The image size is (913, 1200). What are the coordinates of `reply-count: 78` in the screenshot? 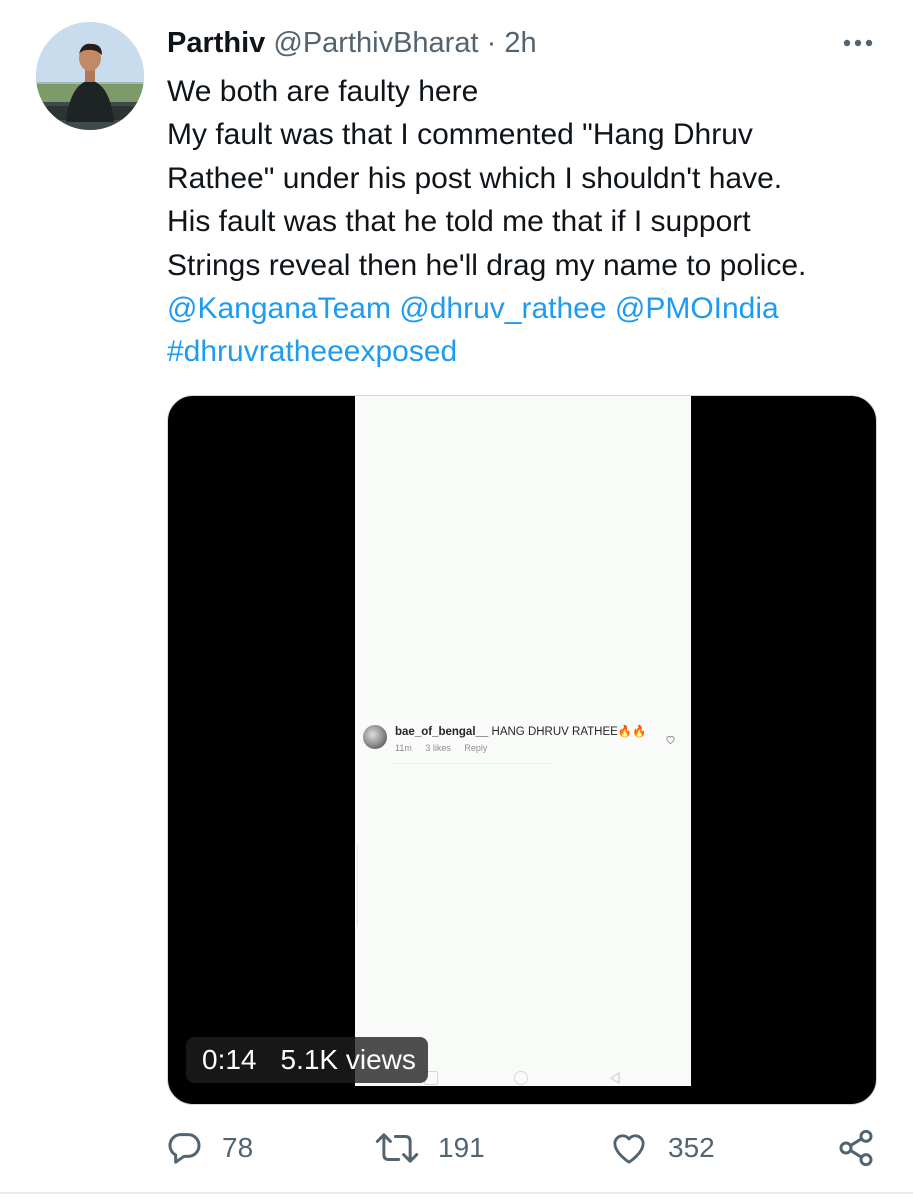 It's located at (238, 1147).